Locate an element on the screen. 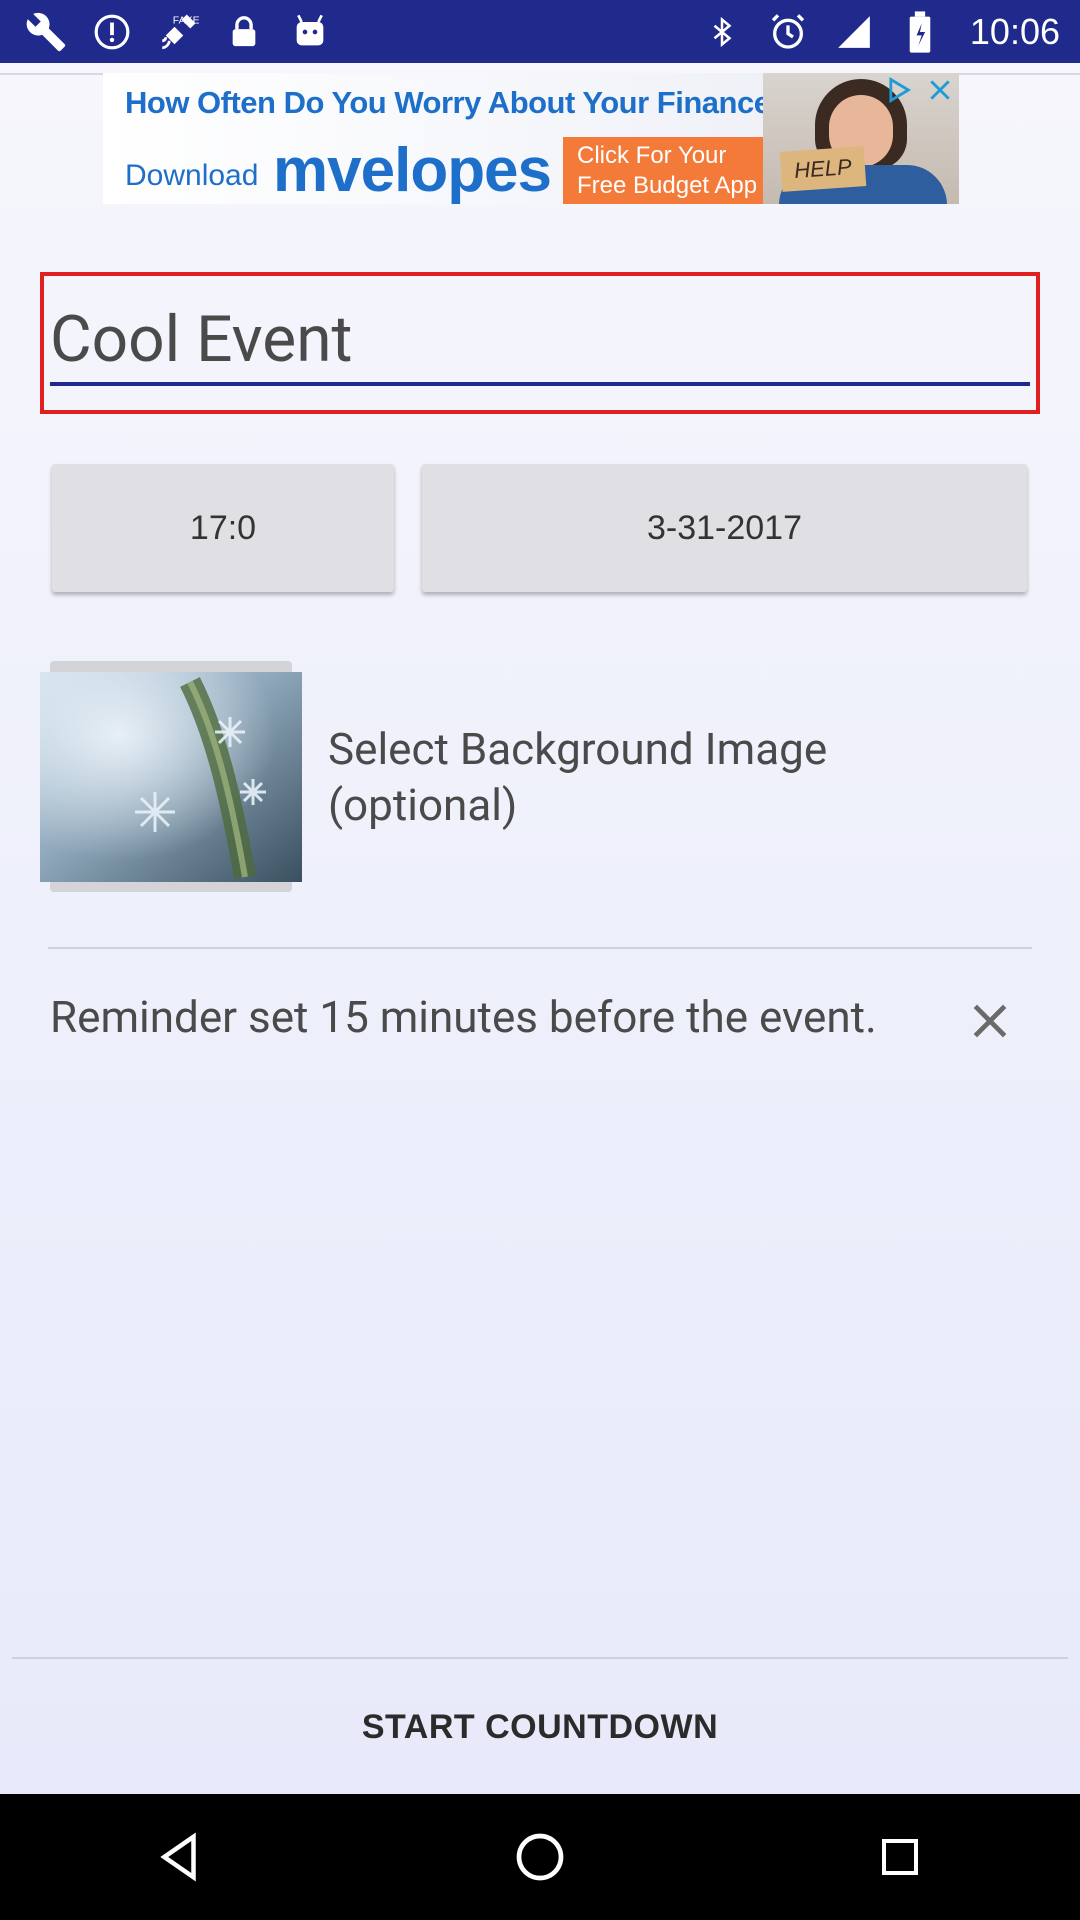 This screenshot has height=1920, width=1080. ad-cta-line2: Free Budget App is located at coordinates (667, 185).